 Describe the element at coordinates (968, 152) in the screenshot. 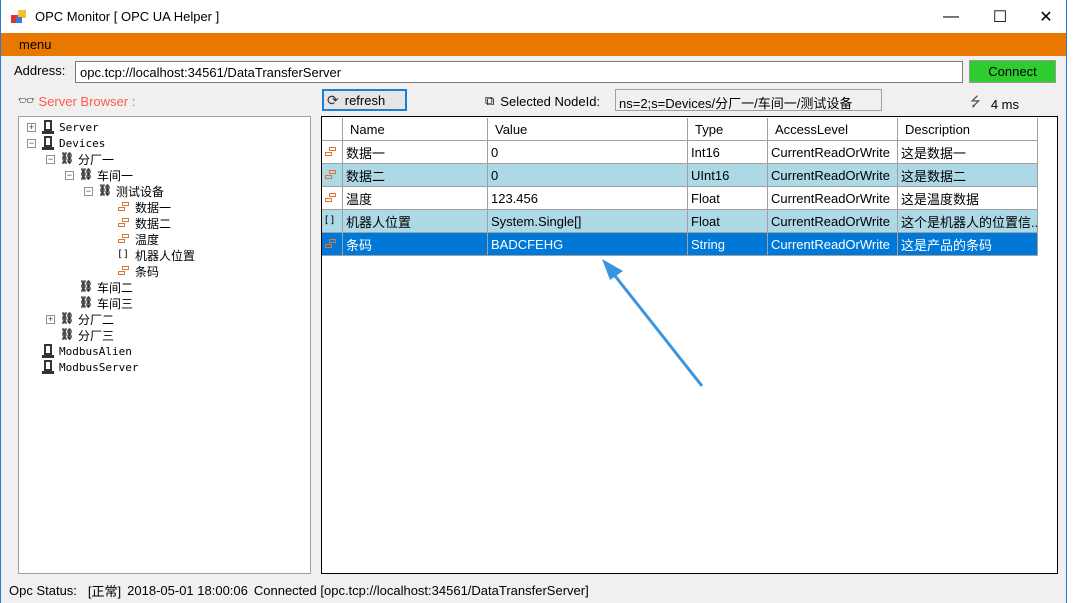

I see `table-cell: 这是数据一` at that location.